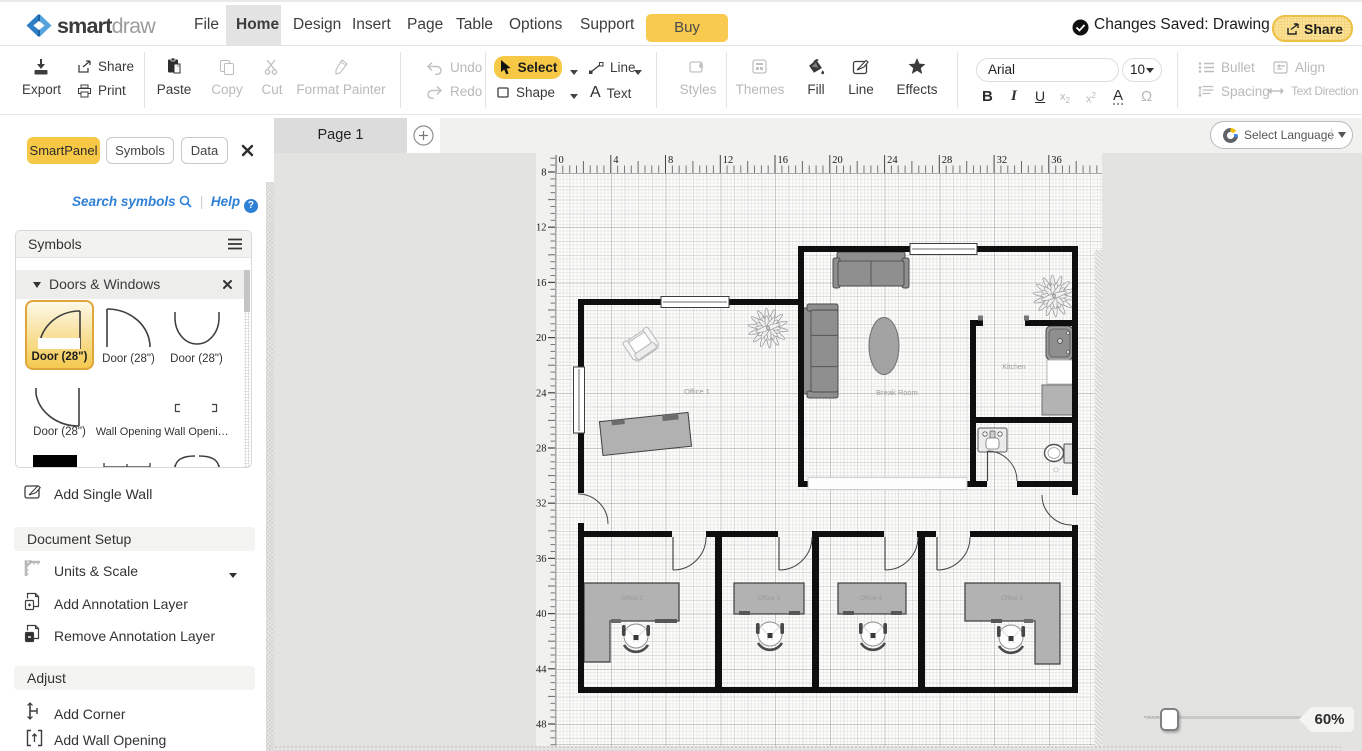  Describe the element at coordinates (616, 160) in the screenshot. I see `svg-text: 4` at that location.